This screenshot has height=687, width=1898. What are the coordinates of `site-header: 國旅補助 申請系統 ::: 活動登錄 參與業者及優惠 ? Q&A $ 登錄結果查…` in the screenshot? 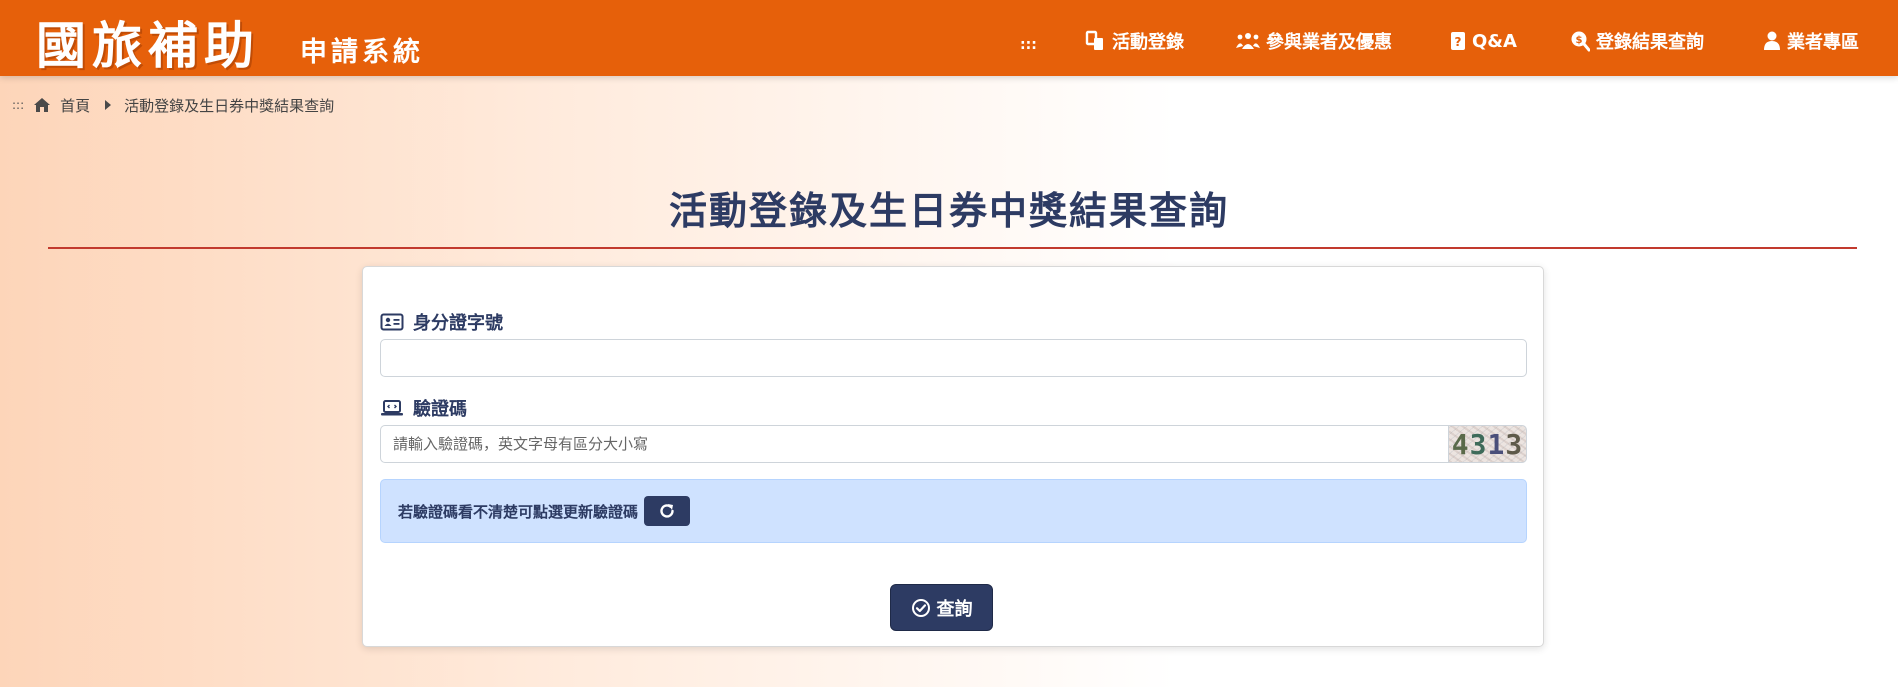 It's located at (949, 38).